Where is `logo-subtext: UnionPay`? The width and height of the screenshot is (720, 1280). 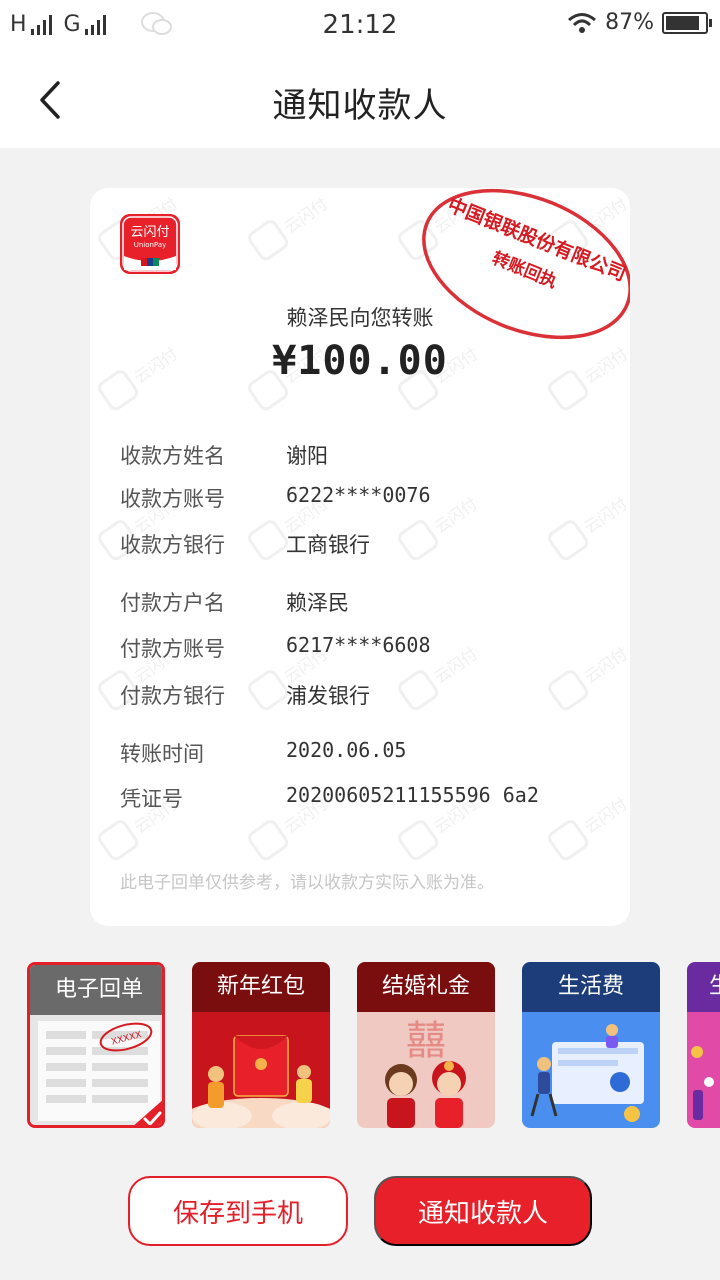 logo-subtext: UnionPay is located at coordinates (150, 245).